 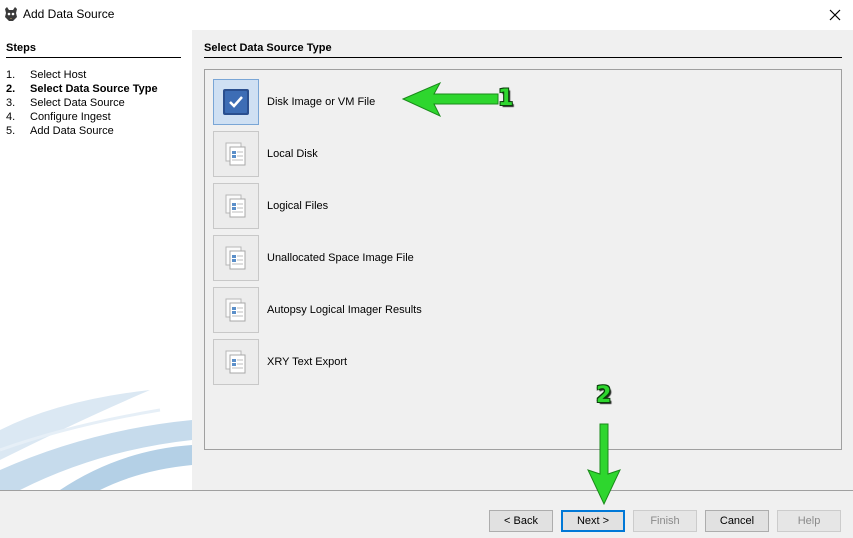 I want to click on close-icon, so click(x=835, y=15).